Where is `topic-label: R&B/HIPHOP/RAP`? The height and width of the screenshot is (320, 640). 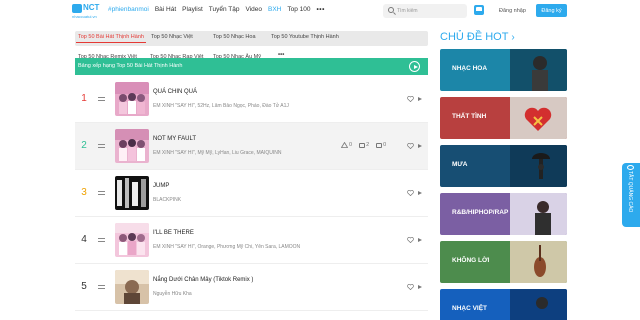
topic-label: R&B/HIPHOP/RAP is located at coordinates (480, 212).